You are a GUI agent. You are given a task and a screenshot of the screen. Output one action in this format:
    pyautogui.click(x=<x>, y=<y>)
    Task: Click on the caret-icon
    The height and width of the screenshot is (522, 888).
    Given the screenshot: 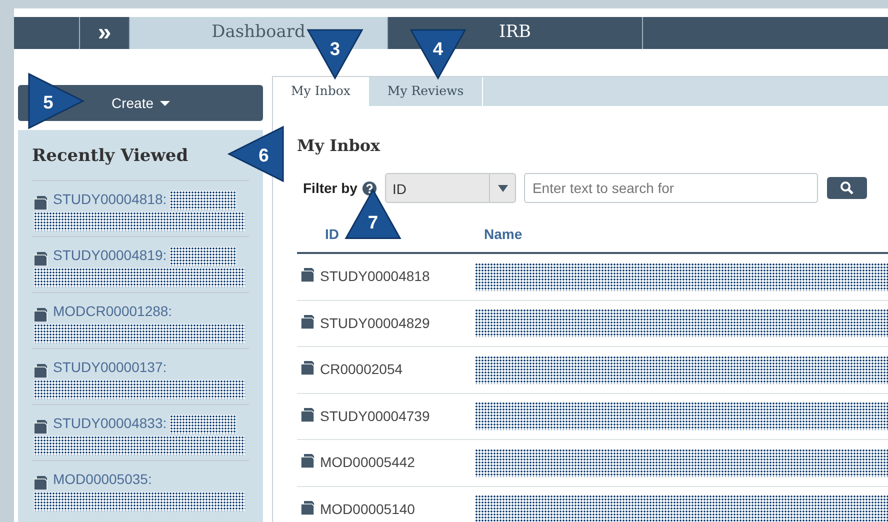 What is the action you would take?
    pyautogui.click(x=503, y=188)
    